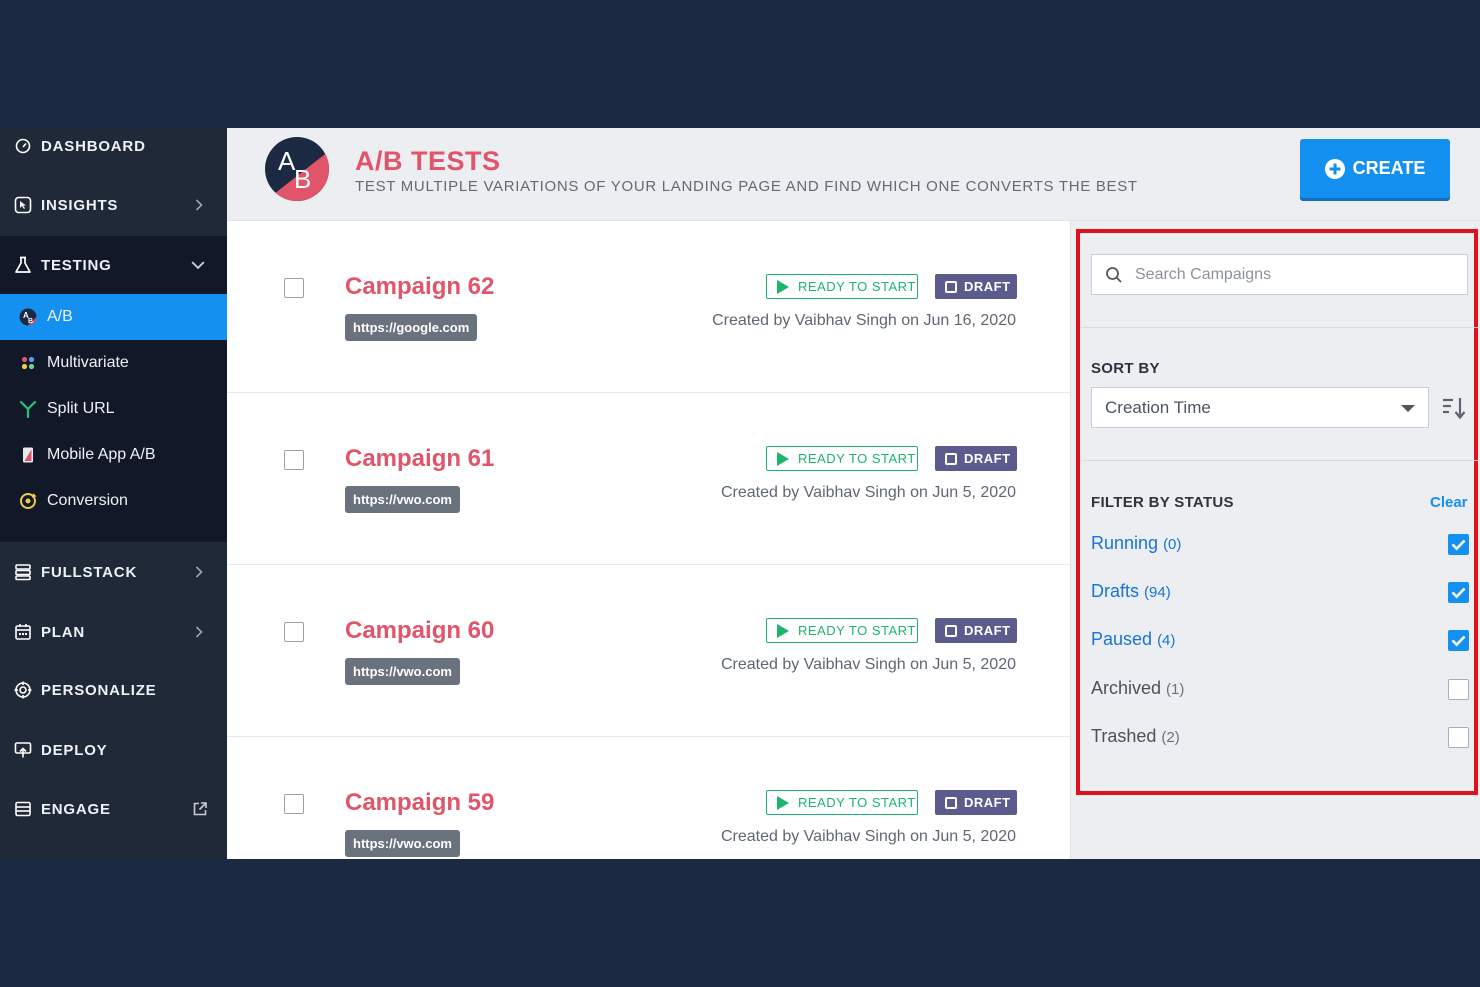  What do you see at coordinates (80, 205) in the screenshot?
I see `sidebar-item-label: INSIGHTS` at bounding box center [80, 205].